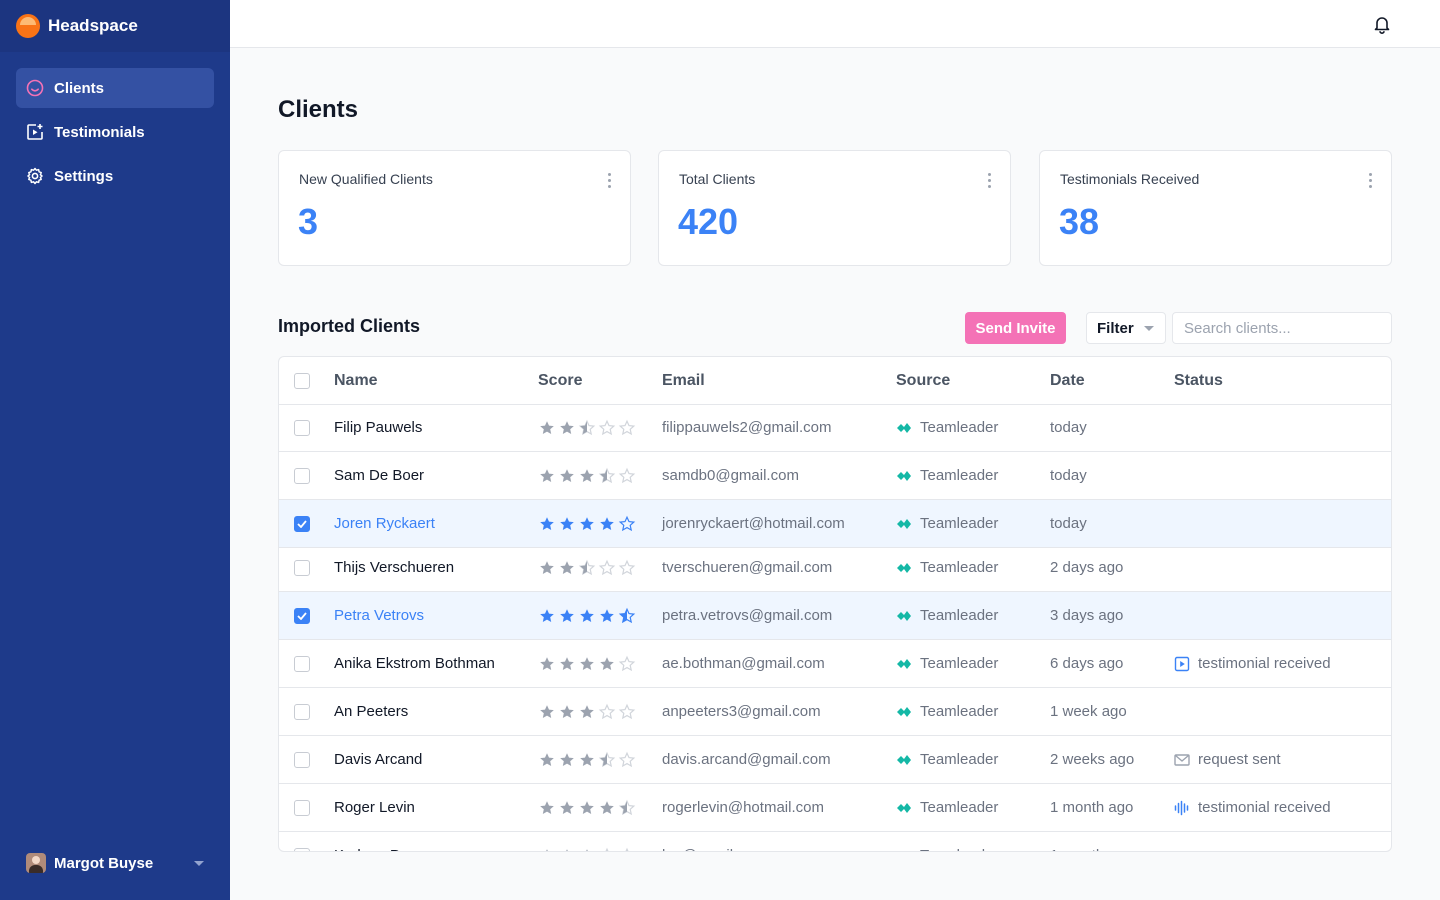 Image resolution: width=1440 pixels, height=900 pixels. What do you see at coordinates (1115, 328) in the screenshot?
I see `filter-label: Filter` at bounding box center [1115, 328].